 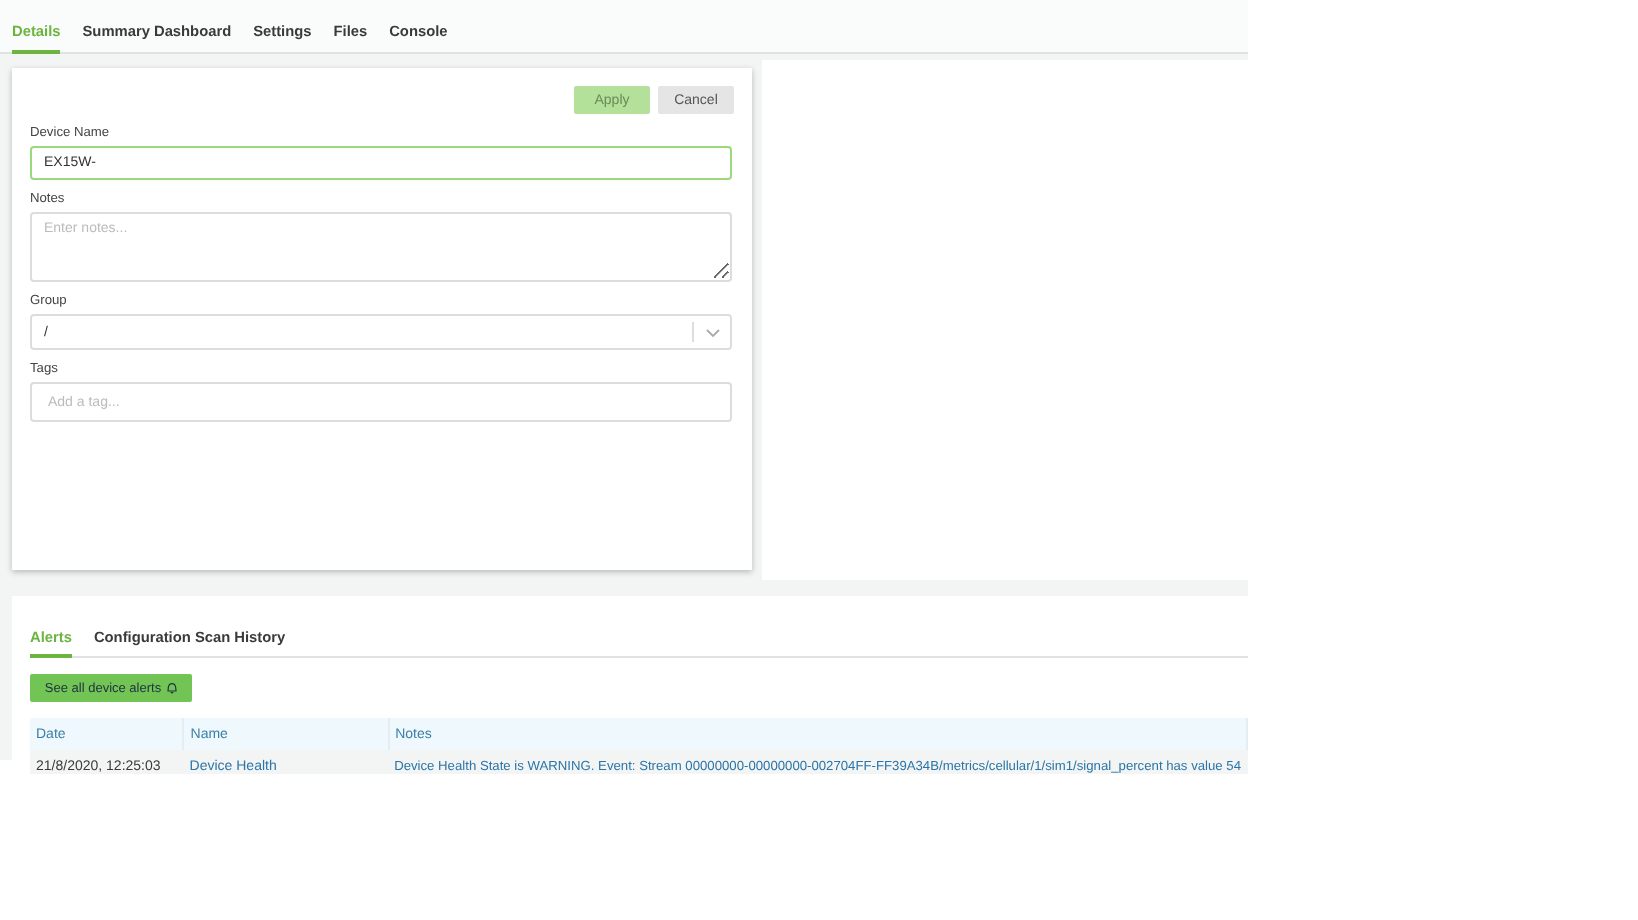 I want to click on chevron-down-icon, so click(x=713, y=332).